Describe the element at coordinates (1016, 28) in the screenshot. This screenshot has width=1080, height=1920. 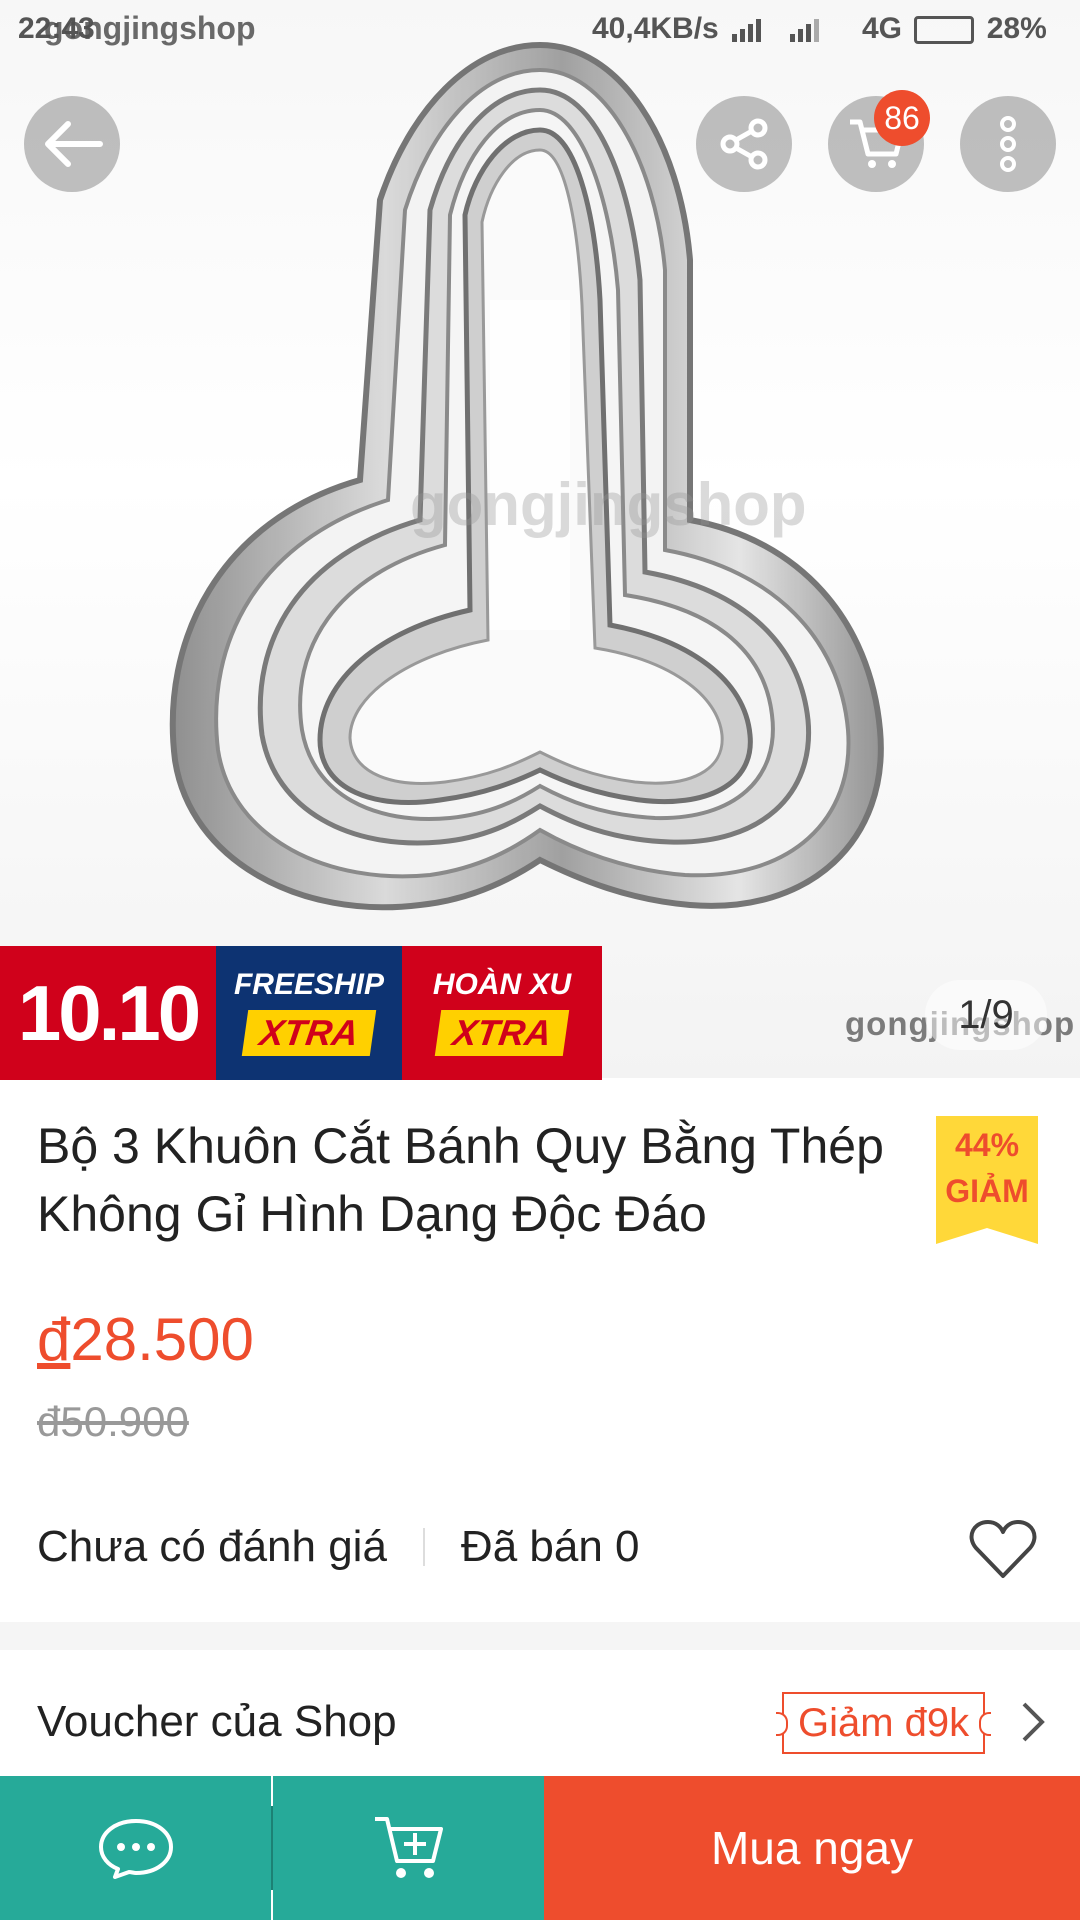
I see `battery-percent: 28%` at that location.